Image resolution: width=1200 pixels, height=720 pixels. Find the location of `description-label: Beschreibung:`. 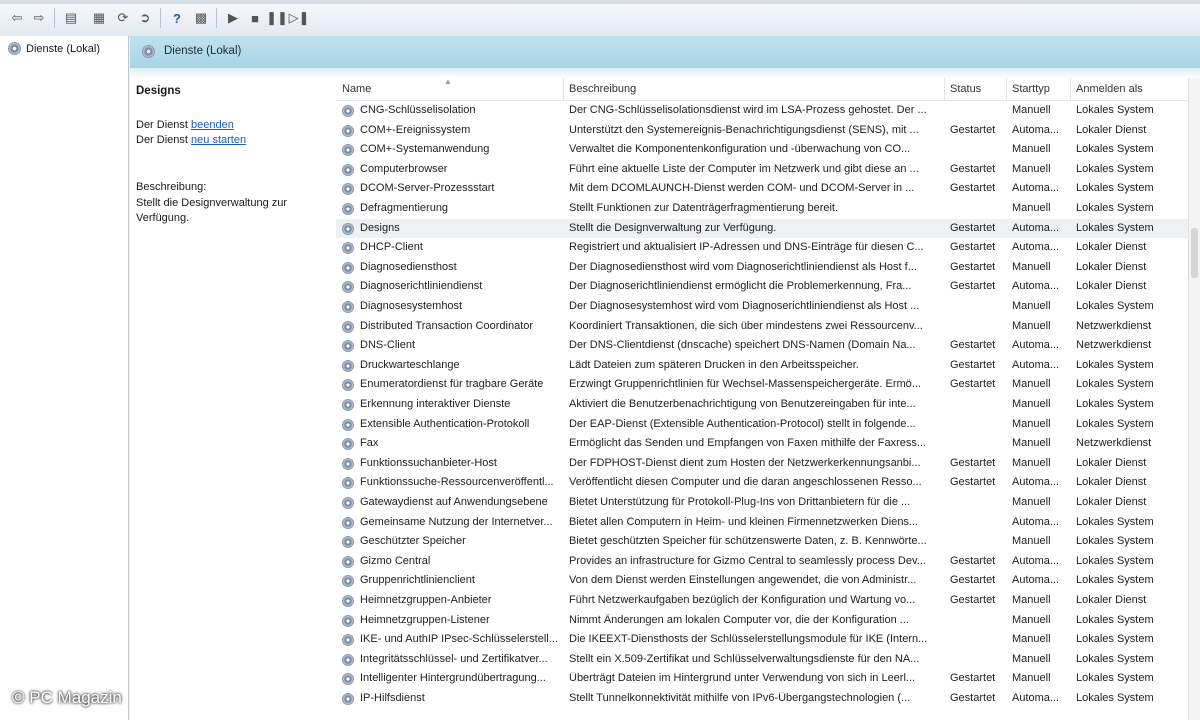

description-label: Beschreibung: is located at coordinates (171, 187).